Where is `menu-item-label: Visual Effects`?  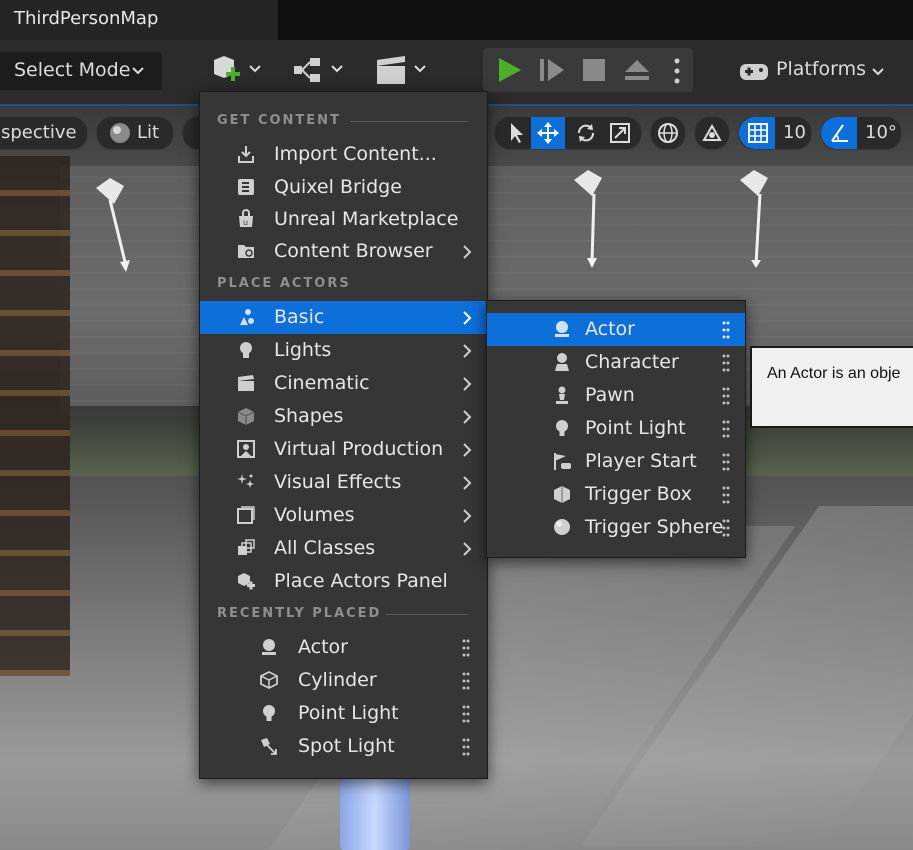 menu-item-label: Visual Effects is located at coordinates (338, 482).